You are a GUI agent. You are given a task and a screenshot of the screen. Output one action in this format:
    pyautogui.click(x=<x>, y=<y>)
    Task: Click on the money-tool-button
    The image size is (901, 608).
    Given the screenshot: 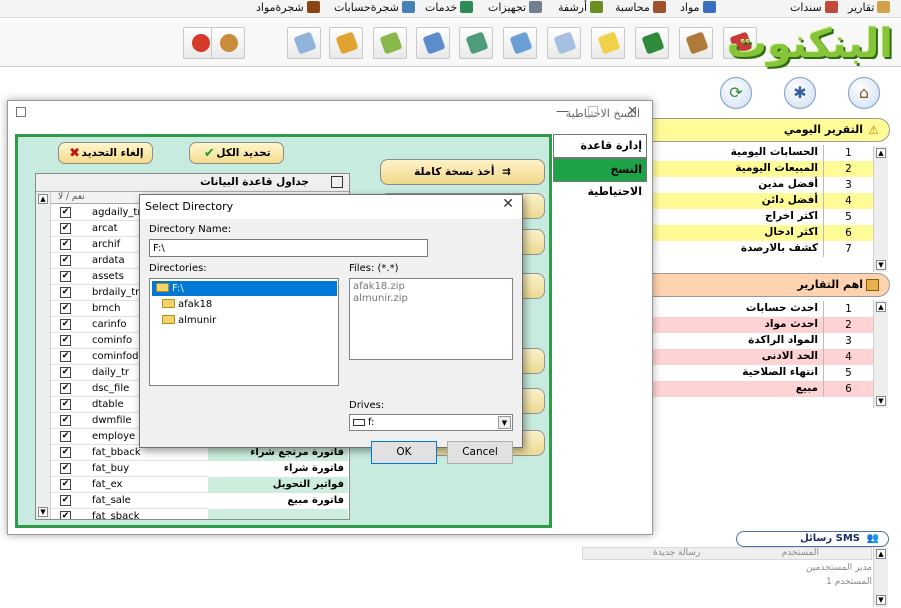 What is the action you would take?
    pyautogui.click(x=390, y=43)
    